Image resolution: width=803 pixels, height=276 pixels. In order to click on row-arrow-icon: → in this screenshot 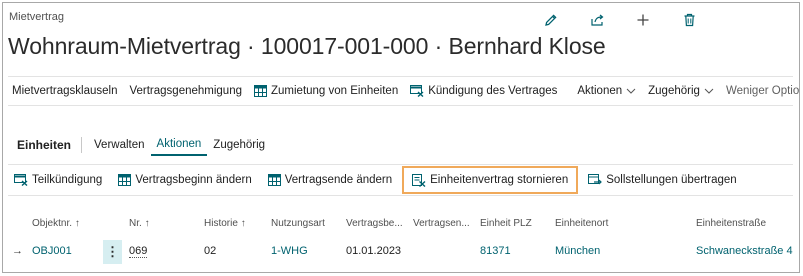, I will do `click(17, 251)`.